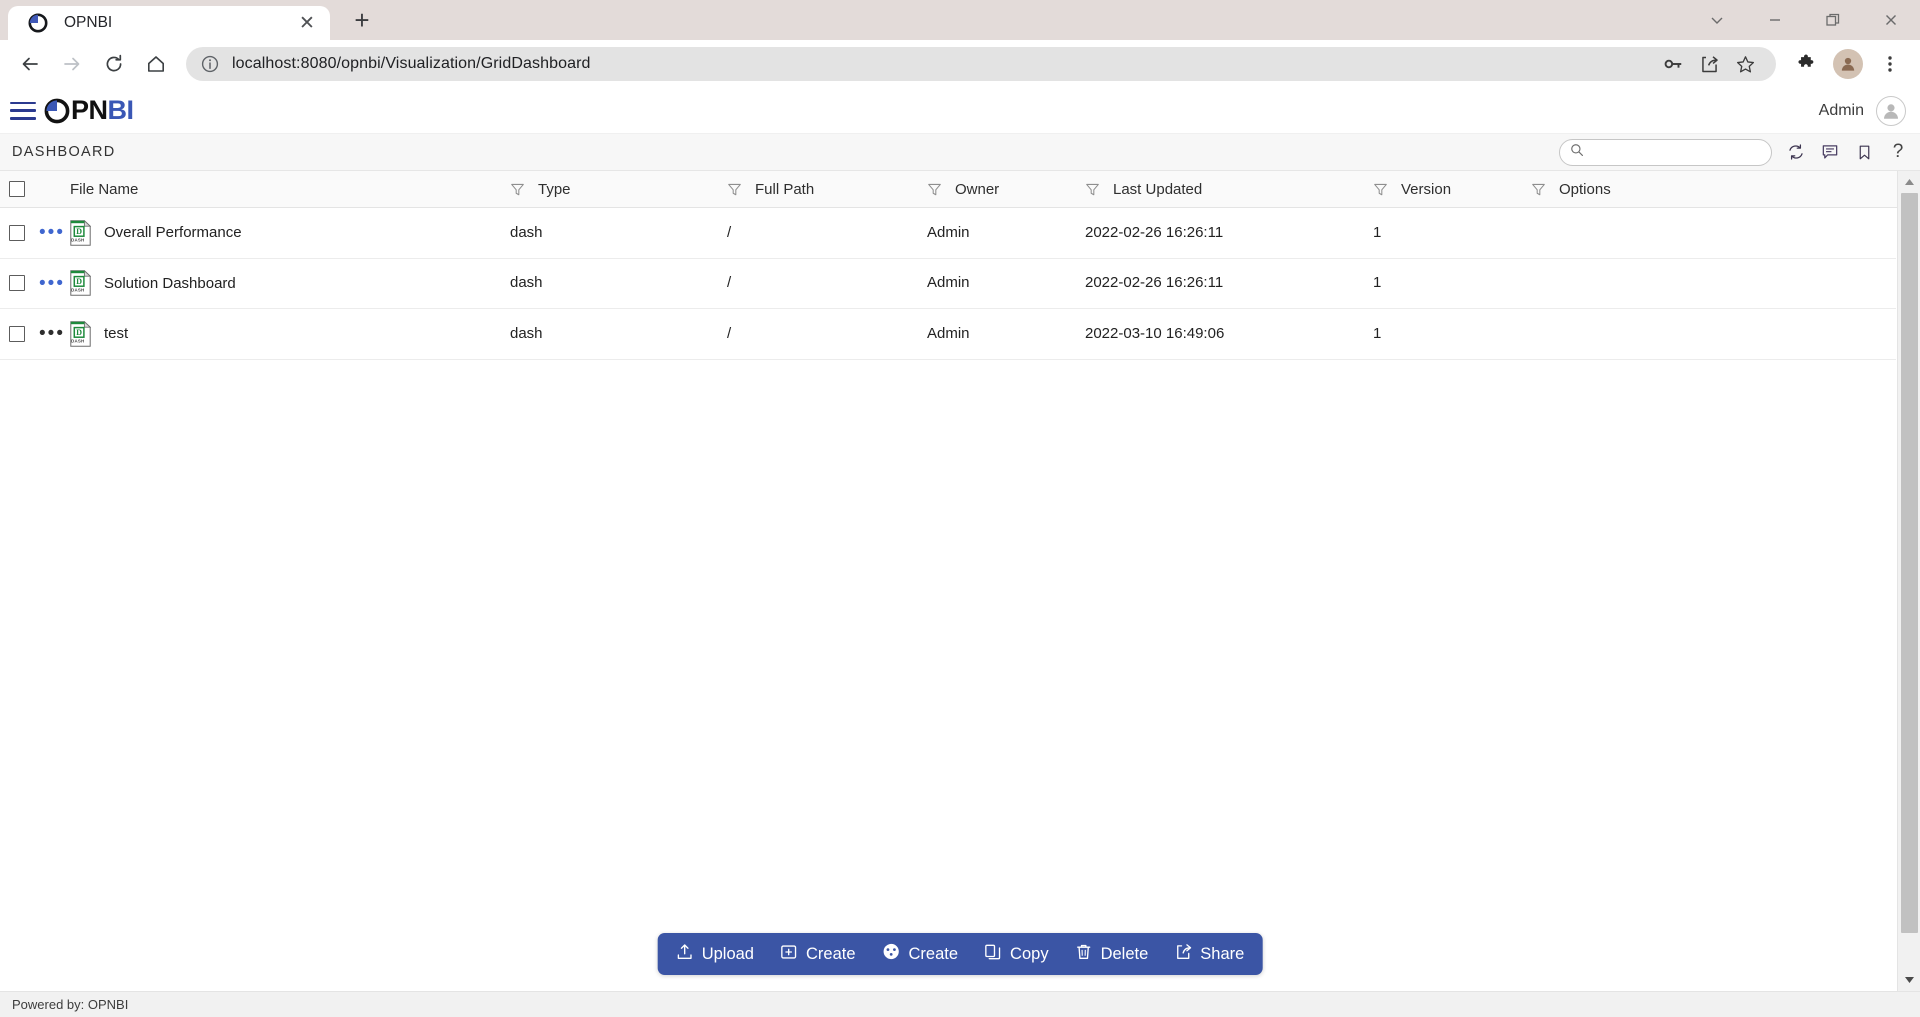 The width and height of the screenshot is (1920, 1017). I want to click on module-toolbar-right: ?, so click(1733, 152).